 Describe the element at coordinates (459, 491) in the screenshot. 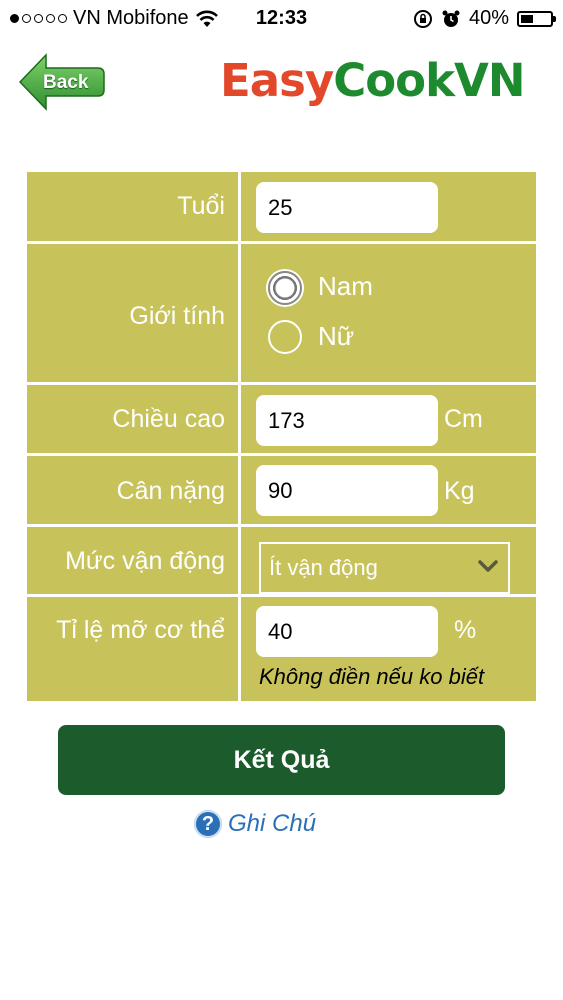

I see `weight-unit: Kg` at that location.